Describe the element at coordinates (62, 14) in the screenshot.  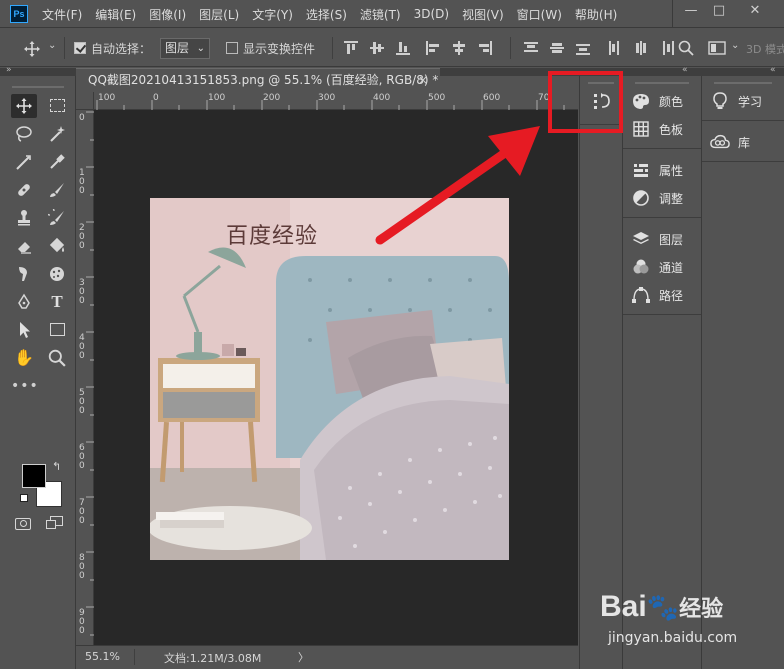
I see `menu-file: 文件(F)` at that location.